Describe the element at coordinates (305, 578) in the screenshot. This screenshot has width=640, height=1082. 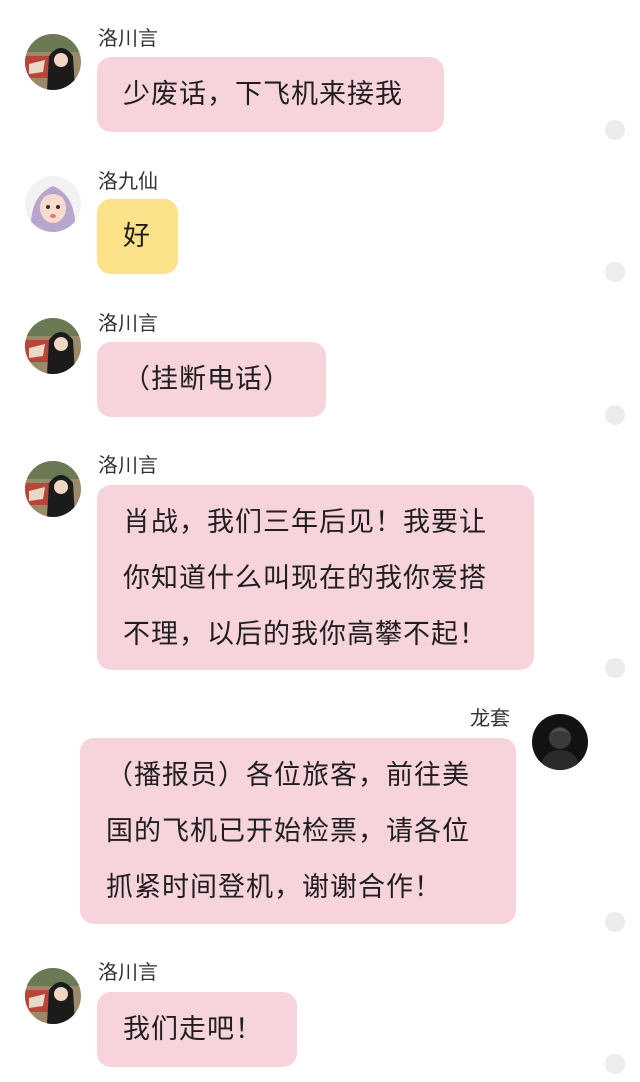
I see `message-text: 你知道什么叫现在的我你爱搭` at that location.